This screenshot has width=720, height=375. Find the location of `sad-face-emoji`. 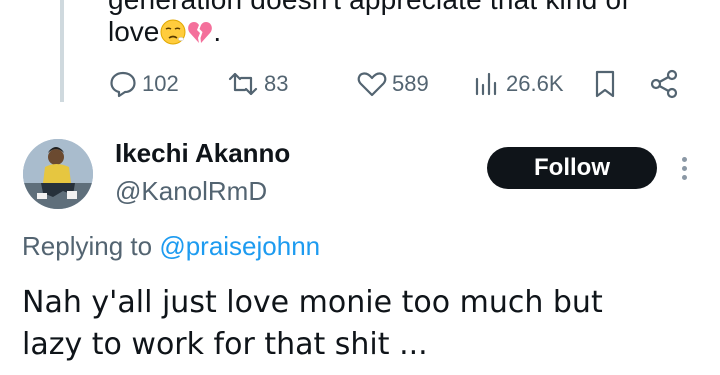

sad-face-emoji is located at coordinates (173, 32).